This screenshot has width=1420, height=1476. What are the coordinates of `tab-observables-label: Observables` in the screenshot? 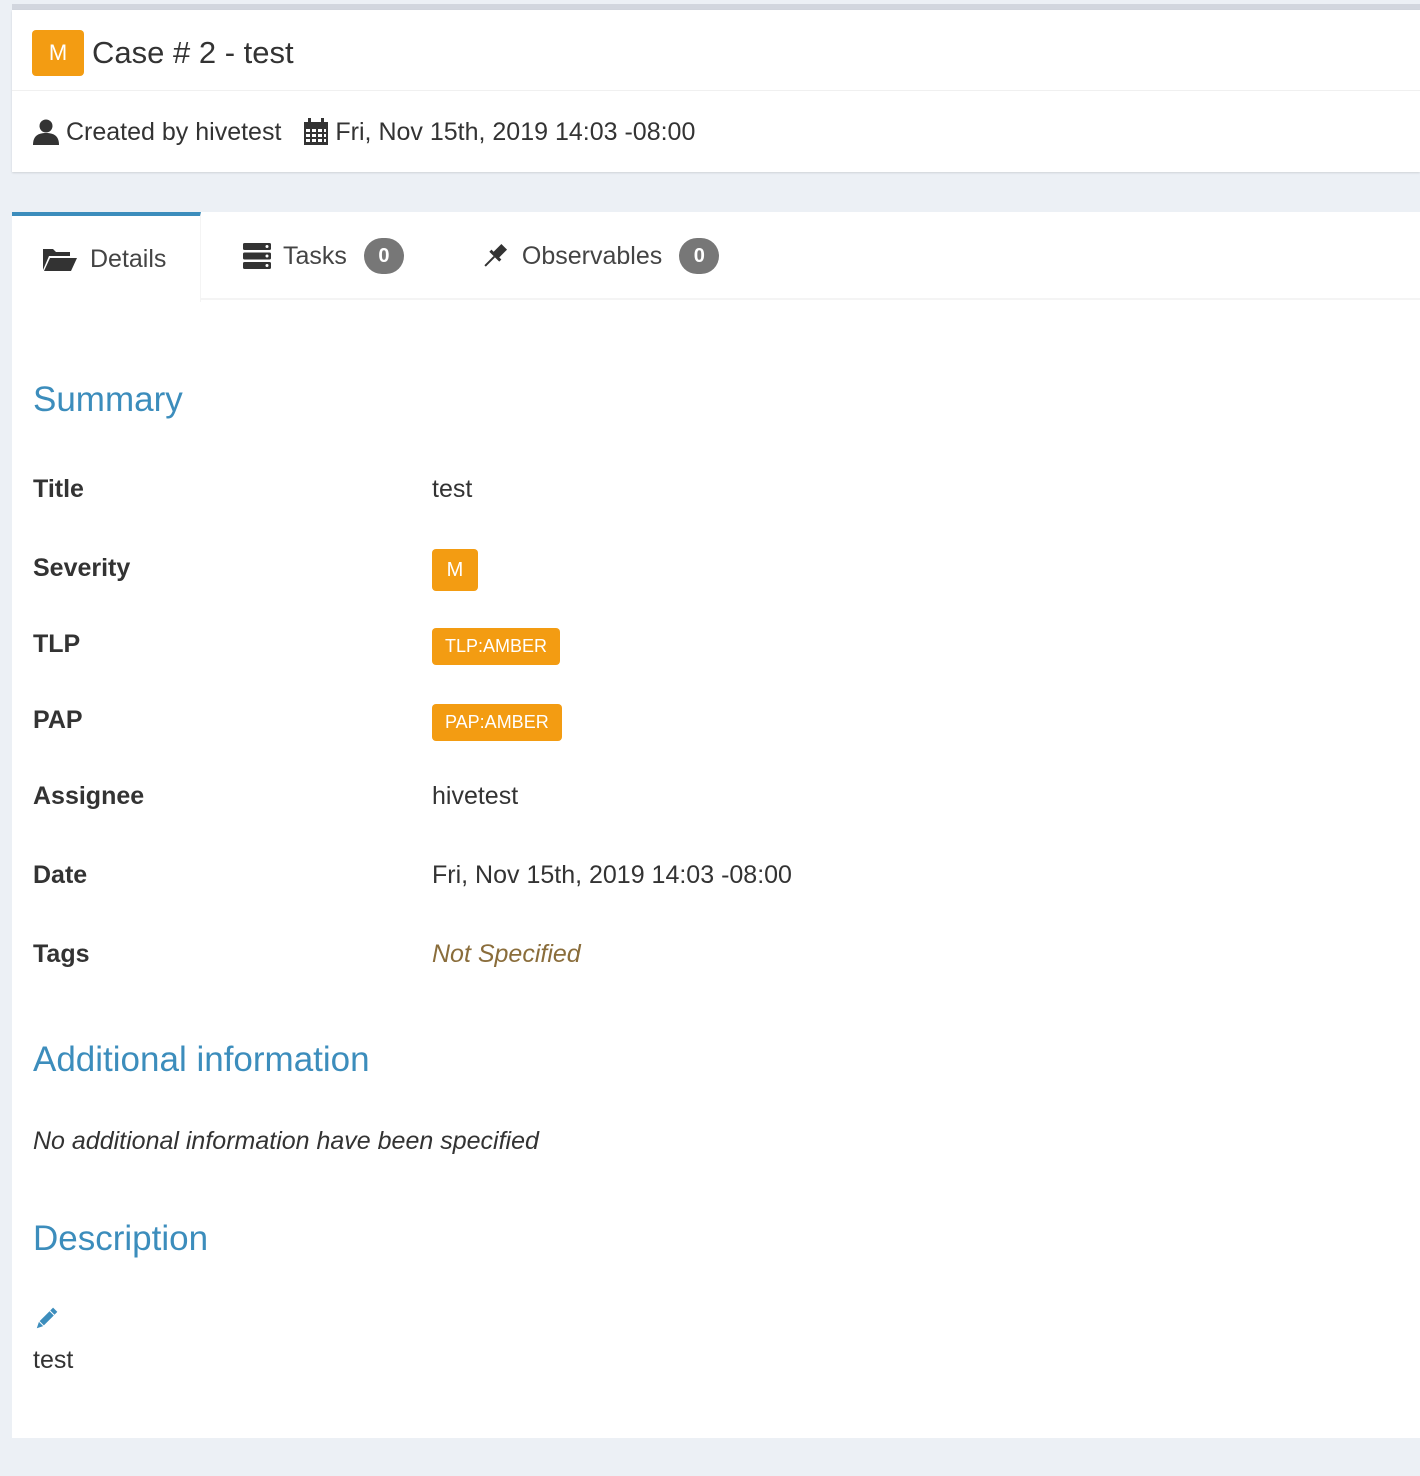 It's located at (592, 255).